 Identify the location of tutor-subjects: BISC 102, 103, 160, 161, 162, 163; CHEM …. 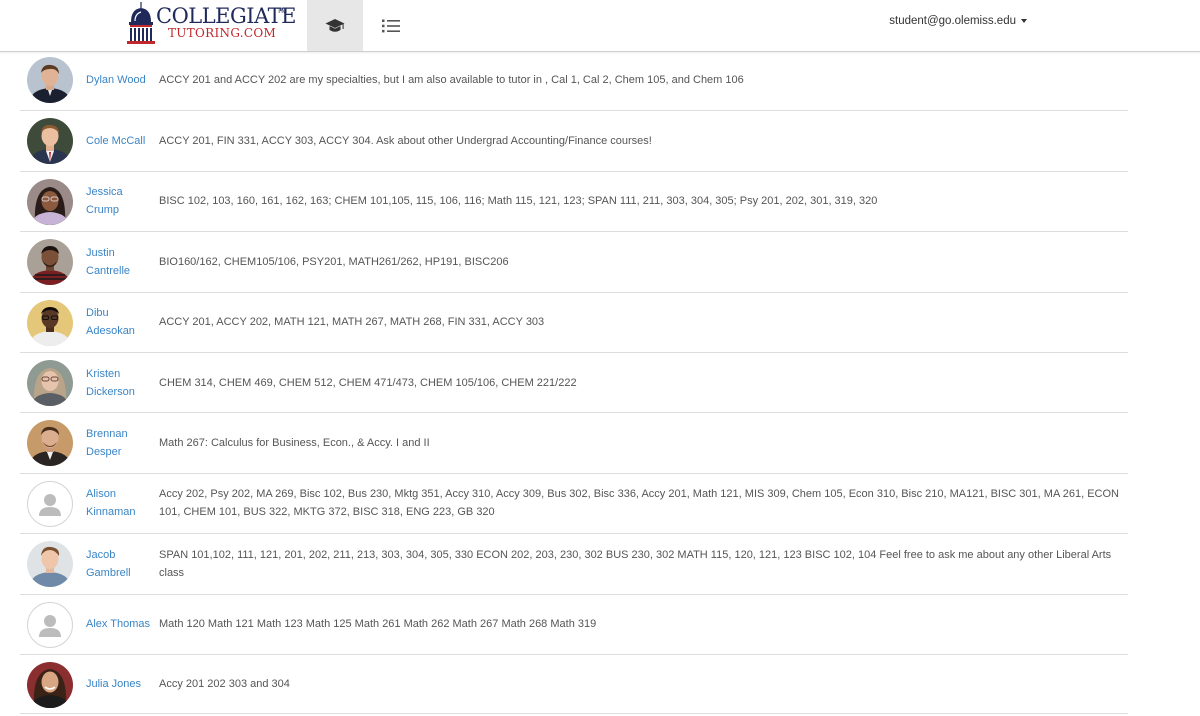
(518, 201).